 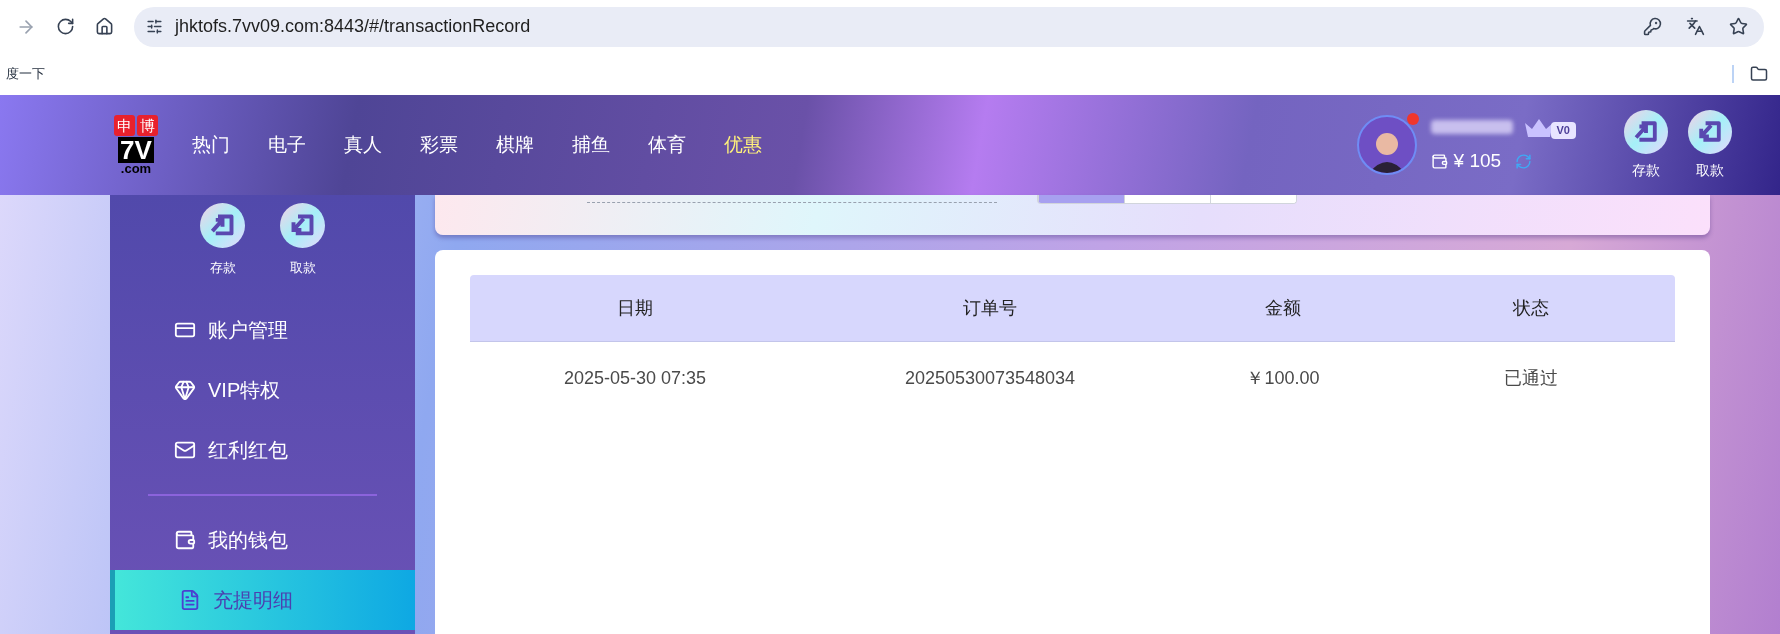 What do you see at coordinates (154, 26) in the screenshot?
I see `site-settings-icon` at bounding box center [154, 26].